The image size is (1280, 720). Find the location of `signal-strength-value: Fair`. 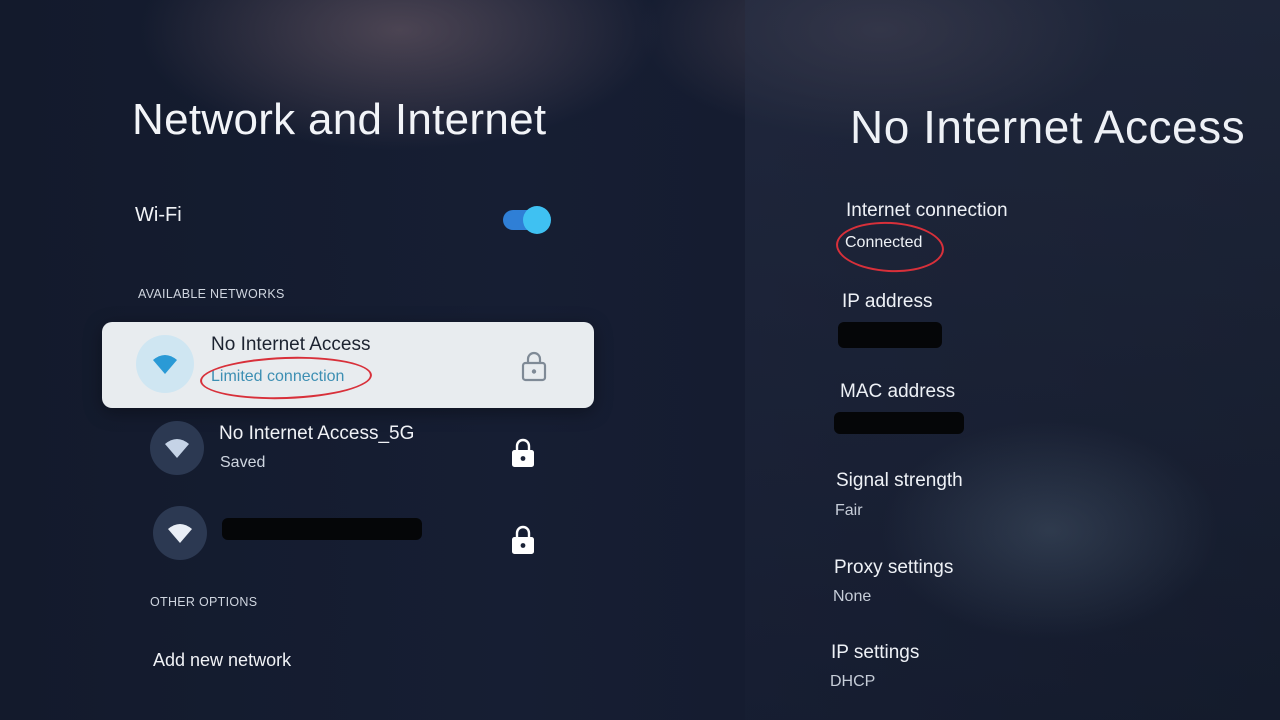

signal-strength-value: Fair is located at coordinates (849, 510).